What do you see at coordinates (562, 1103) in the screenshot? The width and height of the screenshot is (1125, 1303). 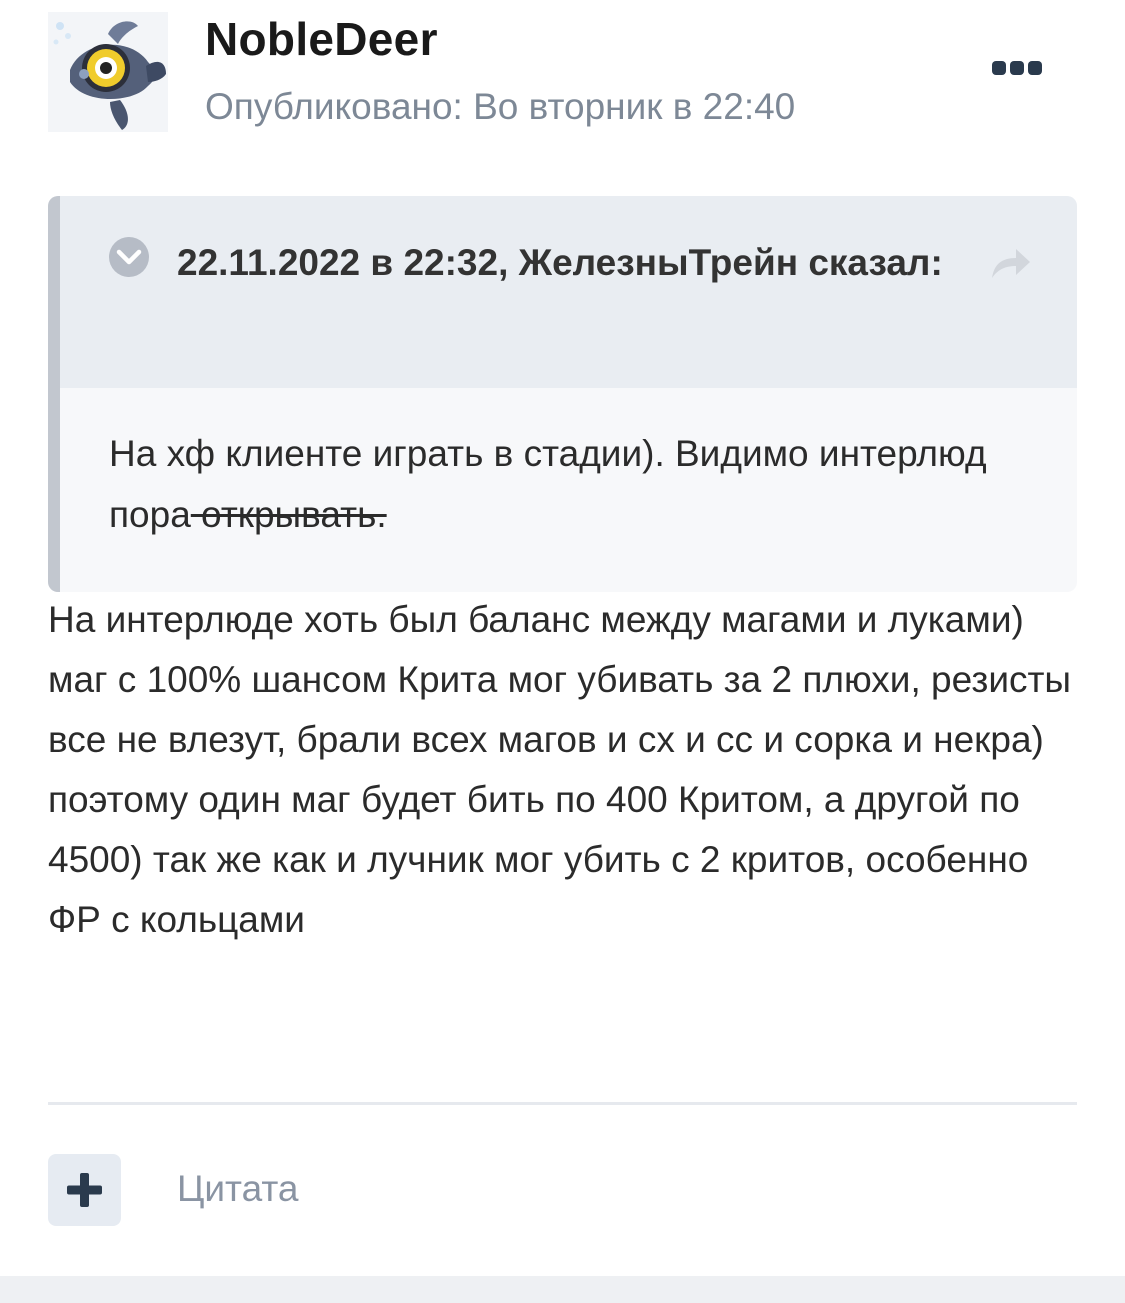 I see `footer-divider` at bounding box center [562, 1103].